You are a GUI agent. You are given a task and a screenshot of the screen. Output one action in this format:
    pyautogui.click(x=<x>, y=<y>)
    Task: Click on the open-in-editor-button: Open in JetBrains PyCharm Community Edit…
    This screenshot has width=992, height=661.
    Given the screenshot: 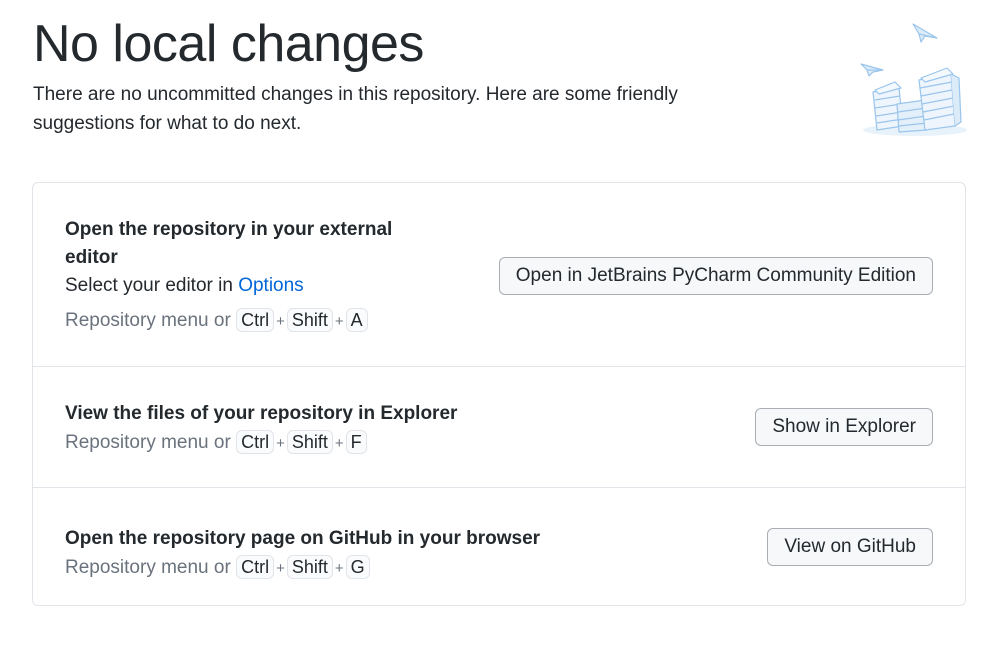 What is the action you would take?
    pyautogui.click(x=715, y=276)
    